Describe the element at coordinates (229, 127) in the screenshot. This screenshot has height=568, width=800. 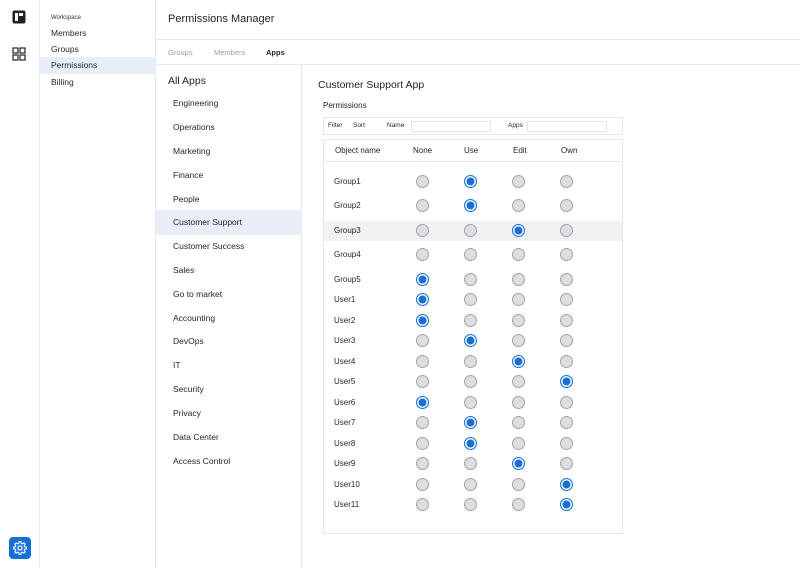
I see `app-item-operations: Operations` at that location.